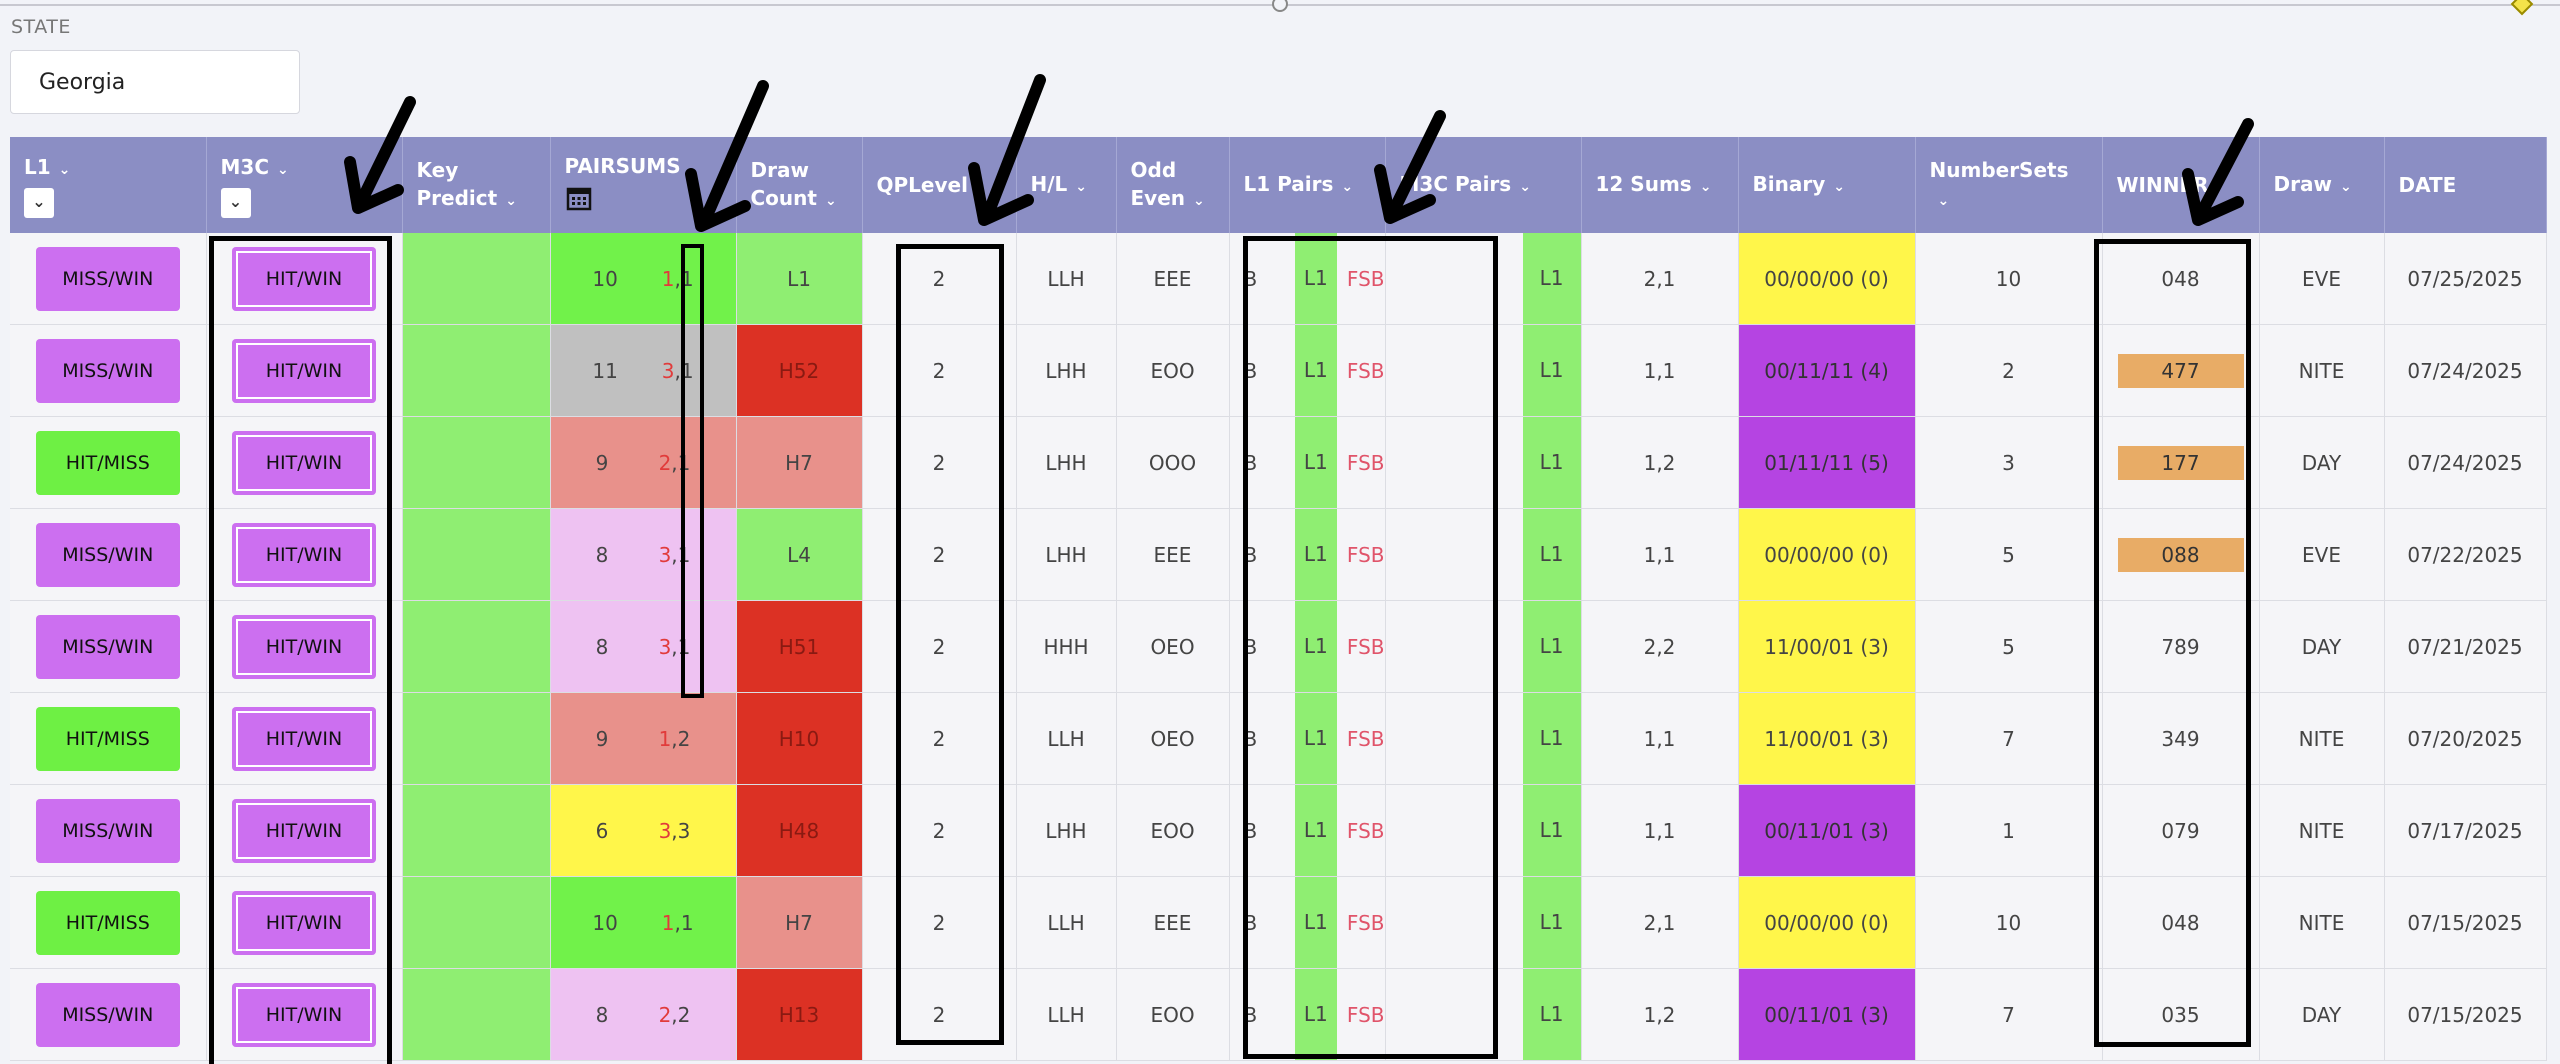 The image size is (2560, 1064). What do you see at coordinates (579, 198) in the screenshot?
I see `calendar-icon` at bounding box center [579, 198].